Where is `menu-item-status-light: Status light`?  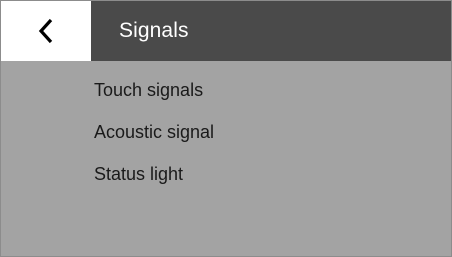
menu-item-status-light: Status light is located at coordinates (271, 174).